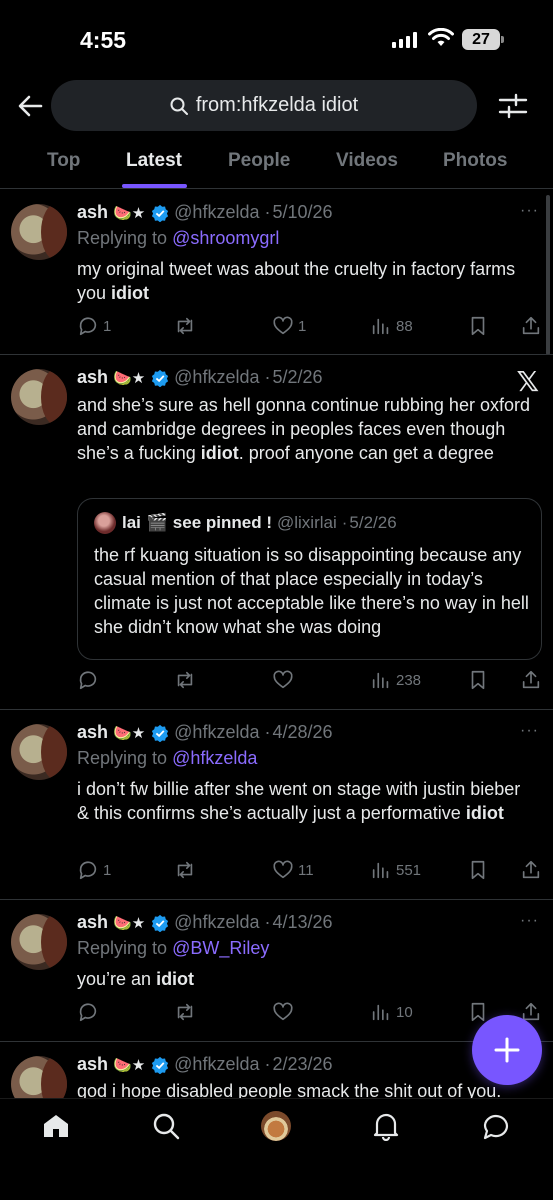 The image size is (553, 1200). I want to click on name-emoji: 🍉★, so click(129, 378).